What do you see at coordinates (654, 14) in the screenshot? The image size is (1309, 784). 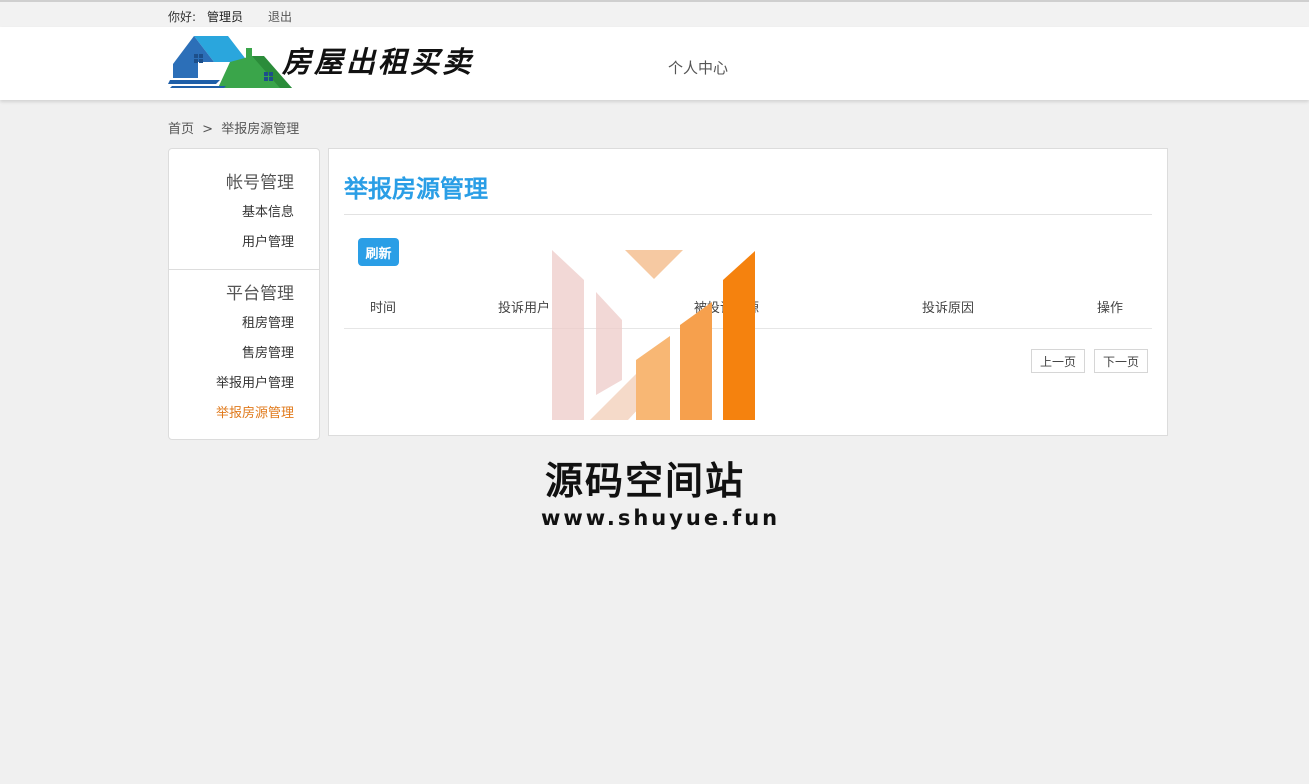 I see `top-bar: 你好: 管理员 退出` at bounding box center [654, 14].